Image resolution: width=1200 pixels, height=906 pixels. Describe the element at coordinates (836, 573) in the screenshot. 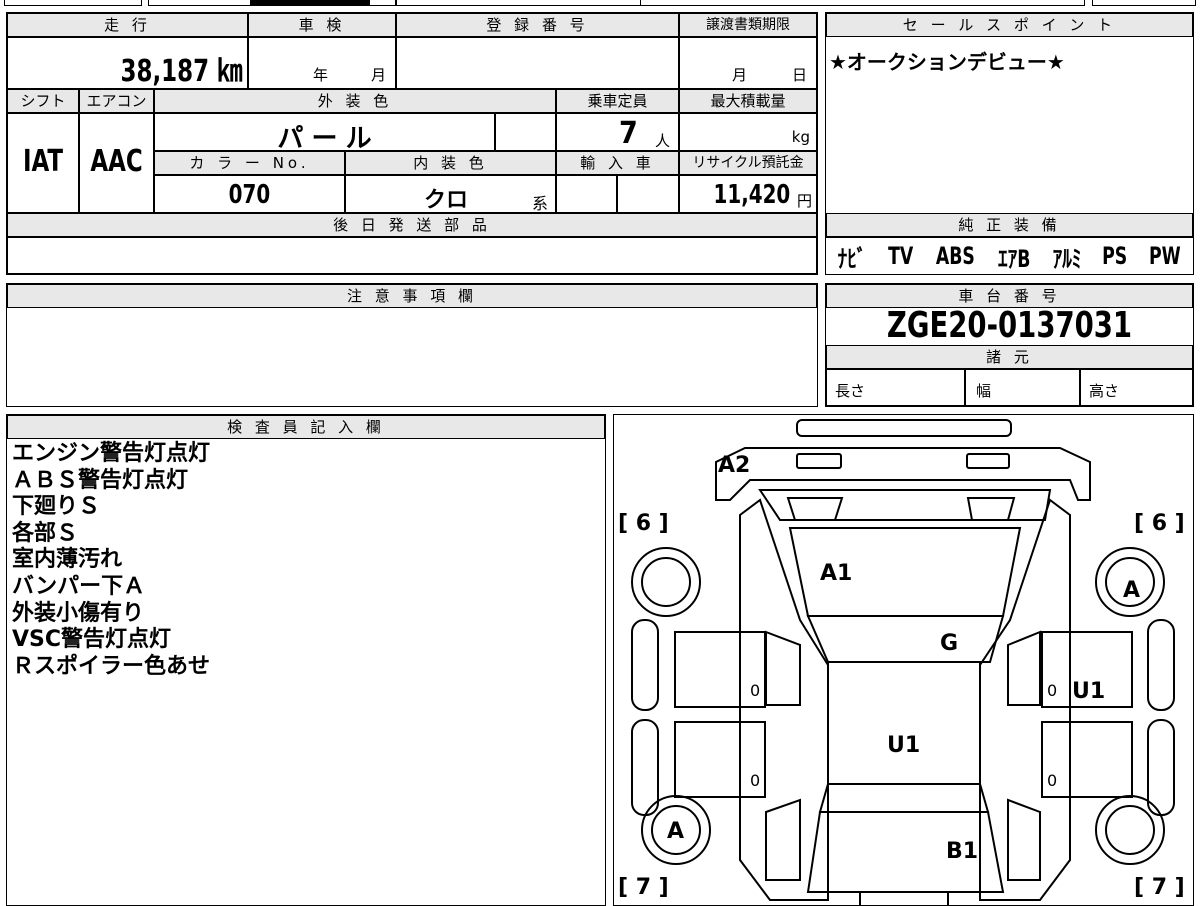

I see `mark-a1: A1` at that location.